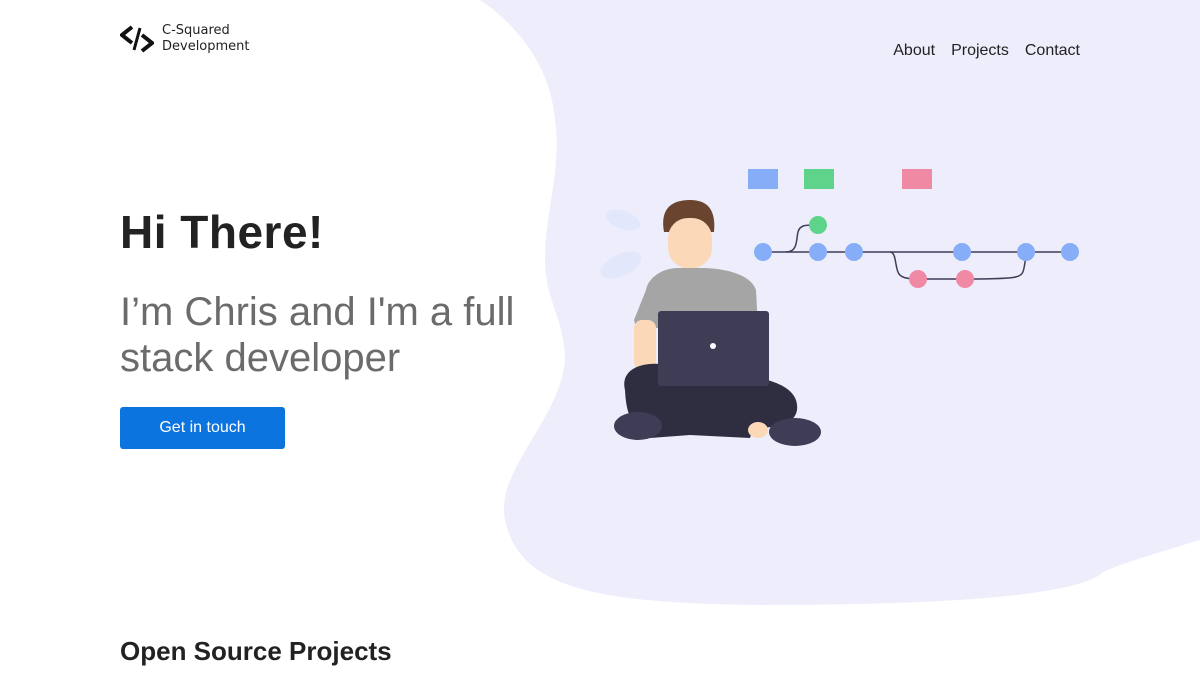 This screenshot has height=675, width=1200. What do you see at coordinates (202, 428) in the screenshot?
I see `get-in-touch-button: Get in touch` at bounding box center [202, 428].